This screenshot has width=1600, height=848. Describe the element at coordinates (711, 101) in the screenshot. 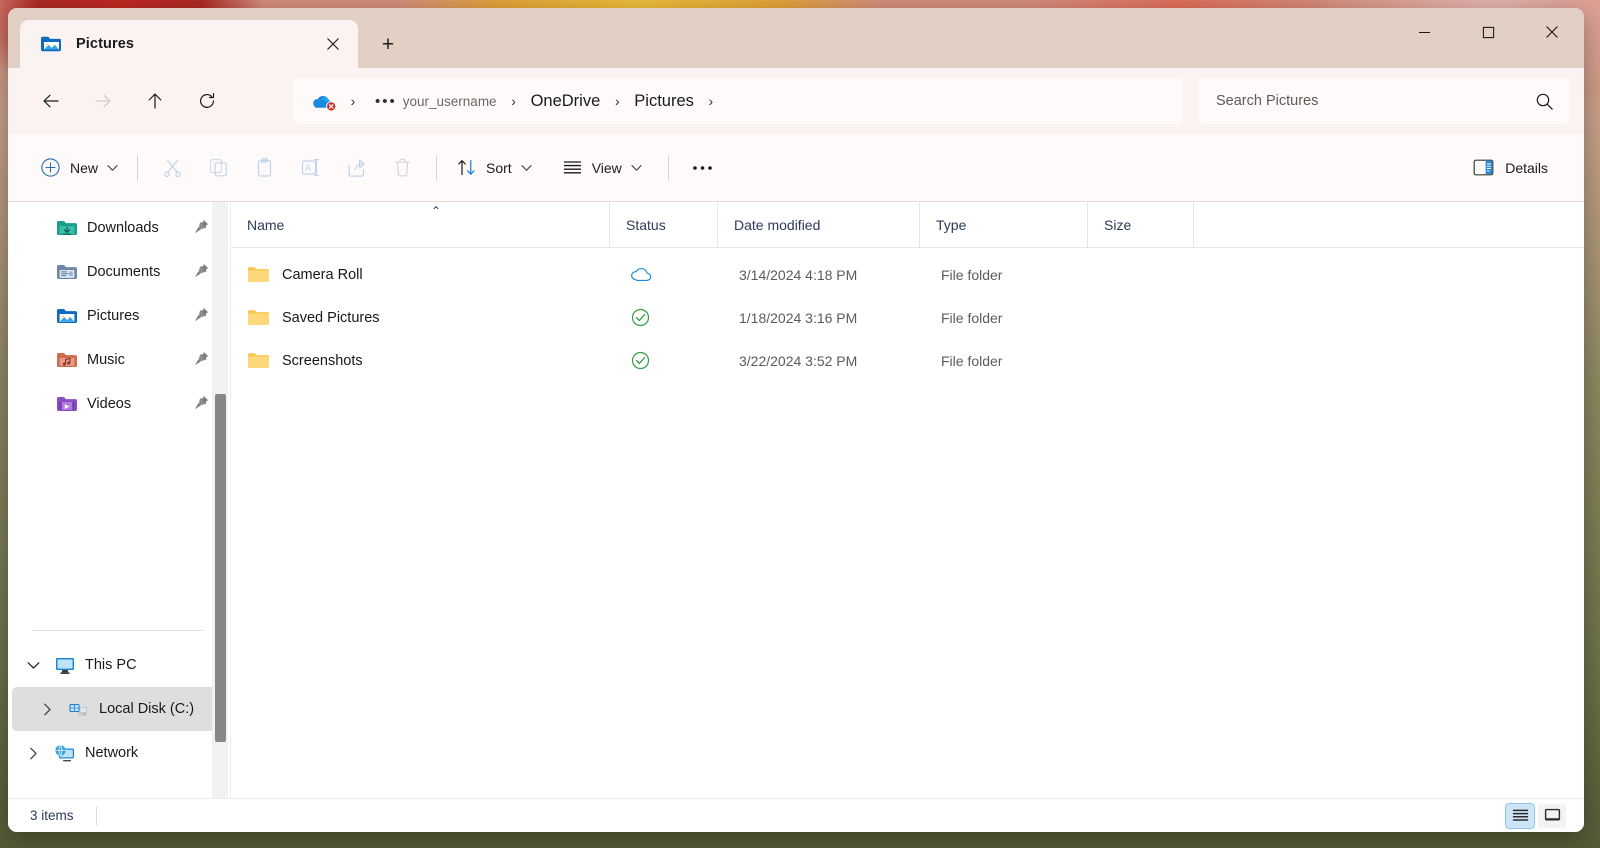

I see `breadcrumb-expand-button: ›` at that location.